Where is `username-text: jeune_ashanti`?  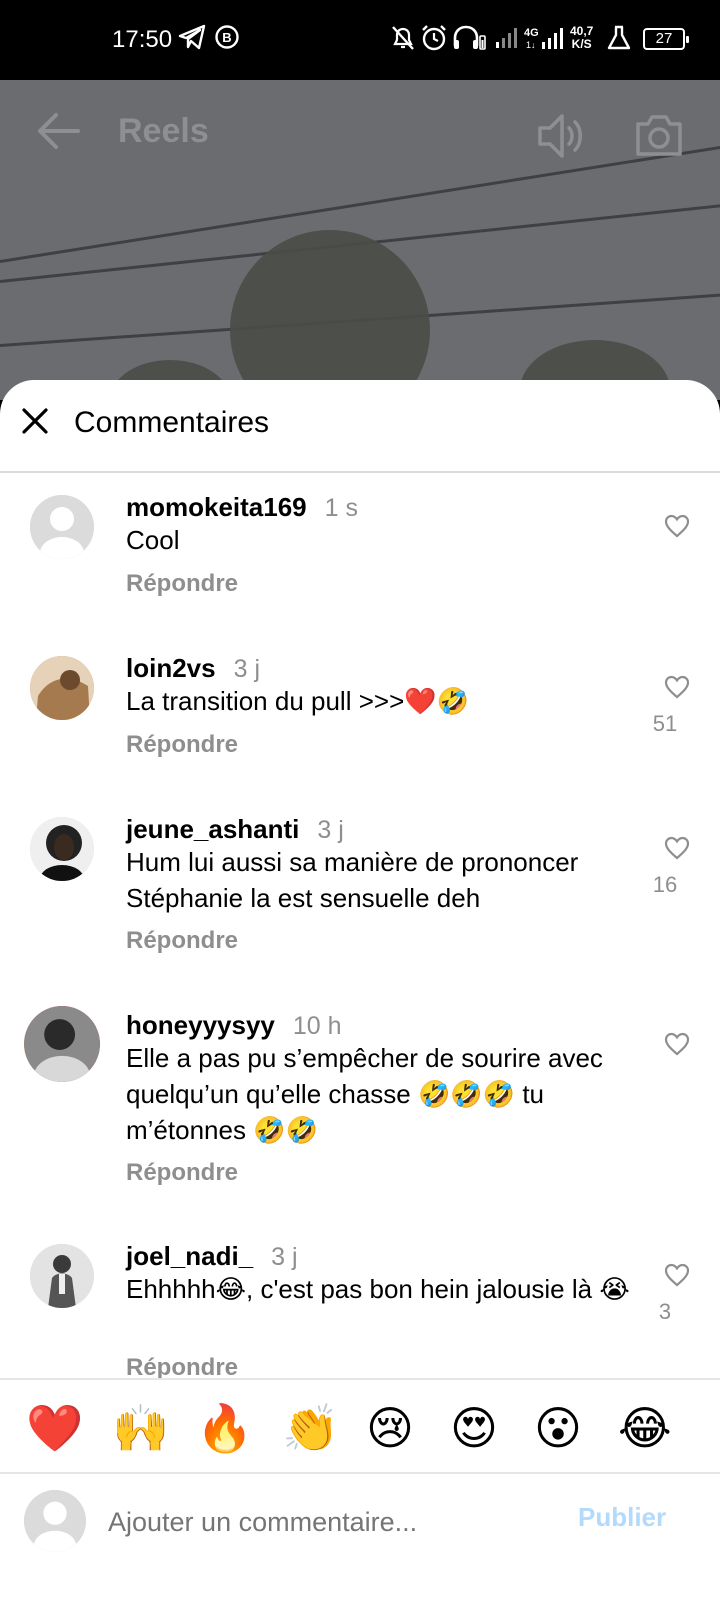
username-text: jeune_ashanti is located at coordinates (212, 829).